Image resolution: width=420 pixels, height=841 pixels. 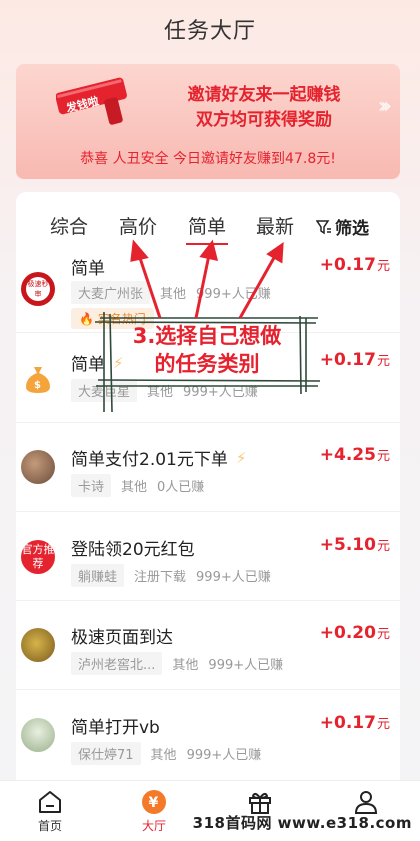 I want to click on task-meta: 保仕婷71 其他 999+人已赚, so click(x=166, y=753).